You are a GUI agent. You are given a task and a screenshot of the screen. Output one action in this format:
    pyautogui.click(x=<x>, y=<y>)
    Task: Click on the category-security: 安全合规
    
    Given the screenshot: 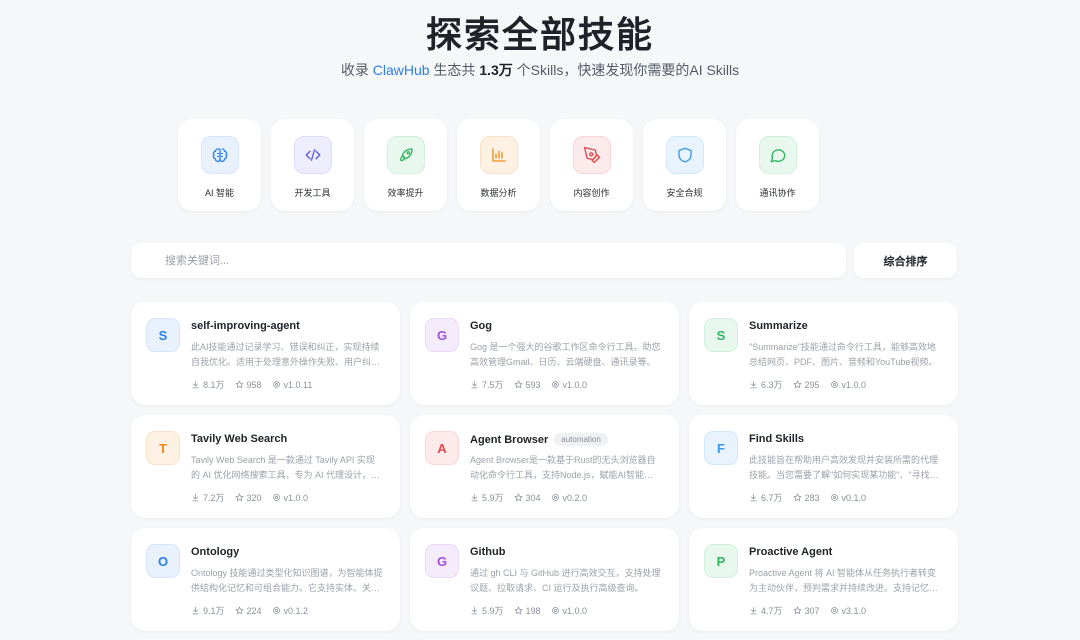 What is the action you would take?
    pyautogui.click(x=684, y=165)
    